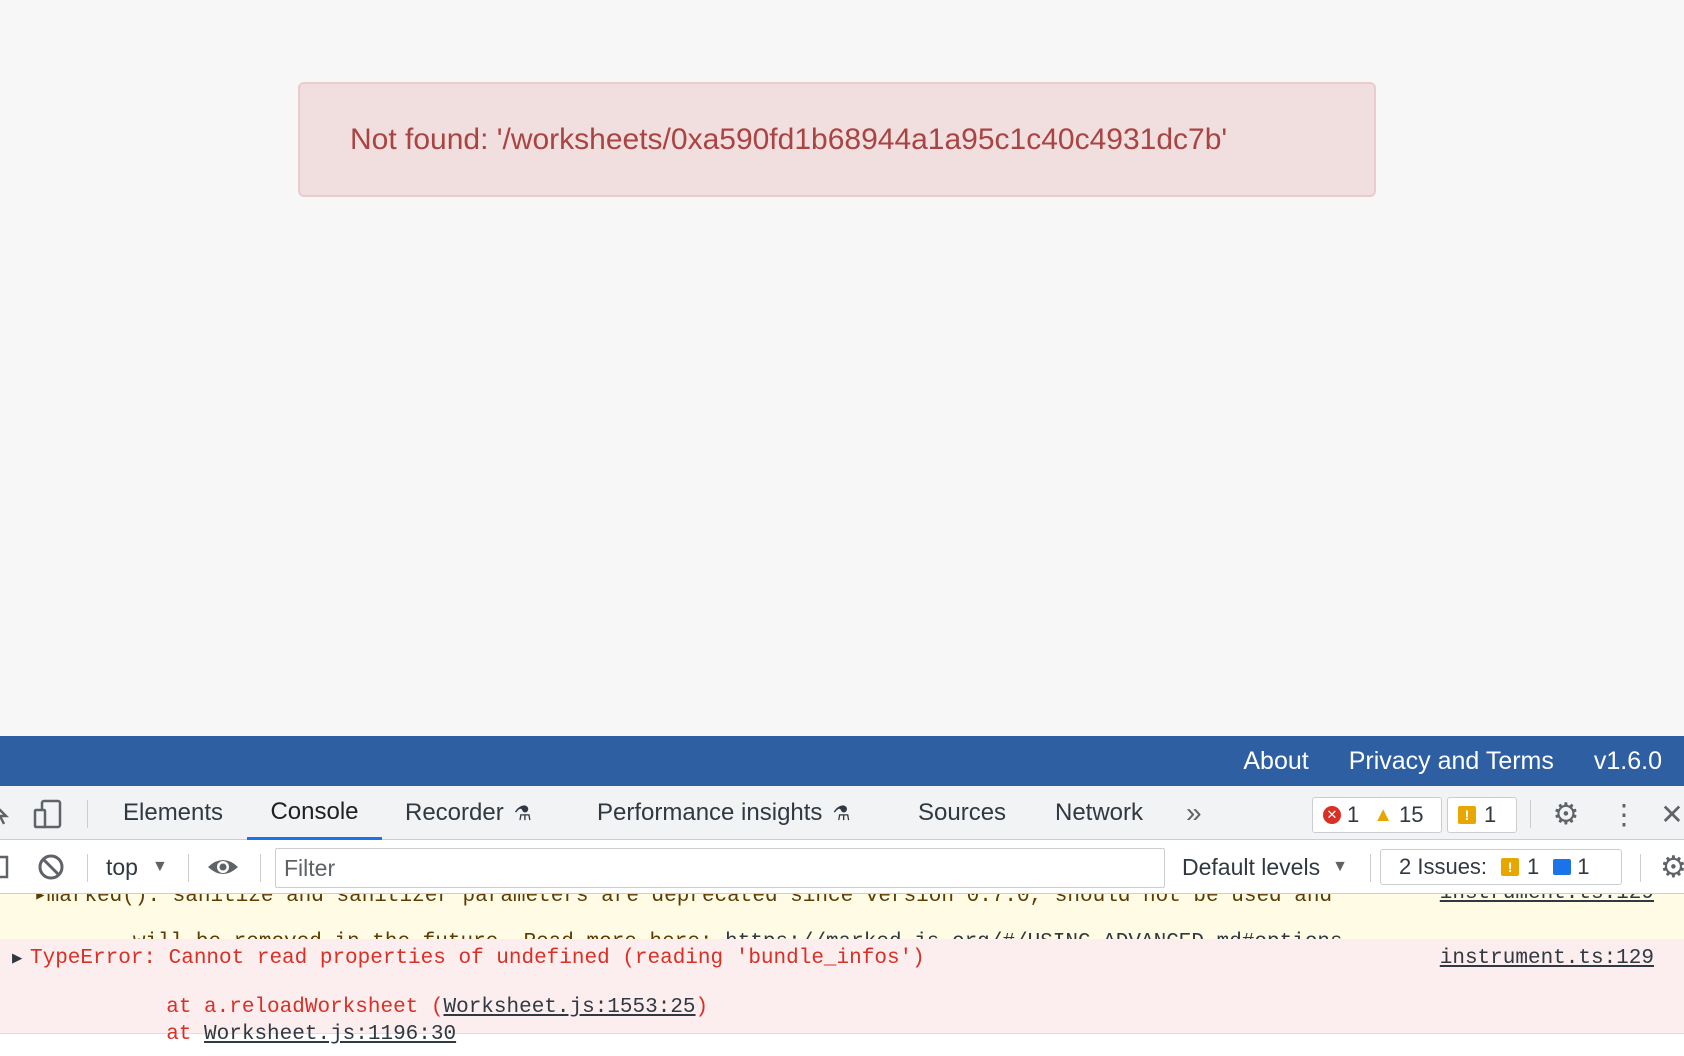 The height and width of the screenshot is (1056, 1684). What do you see at coordinates (5, 867) in the screenshot?
I see `sidebar-toggle-icon` at bounding box center [5, 867].